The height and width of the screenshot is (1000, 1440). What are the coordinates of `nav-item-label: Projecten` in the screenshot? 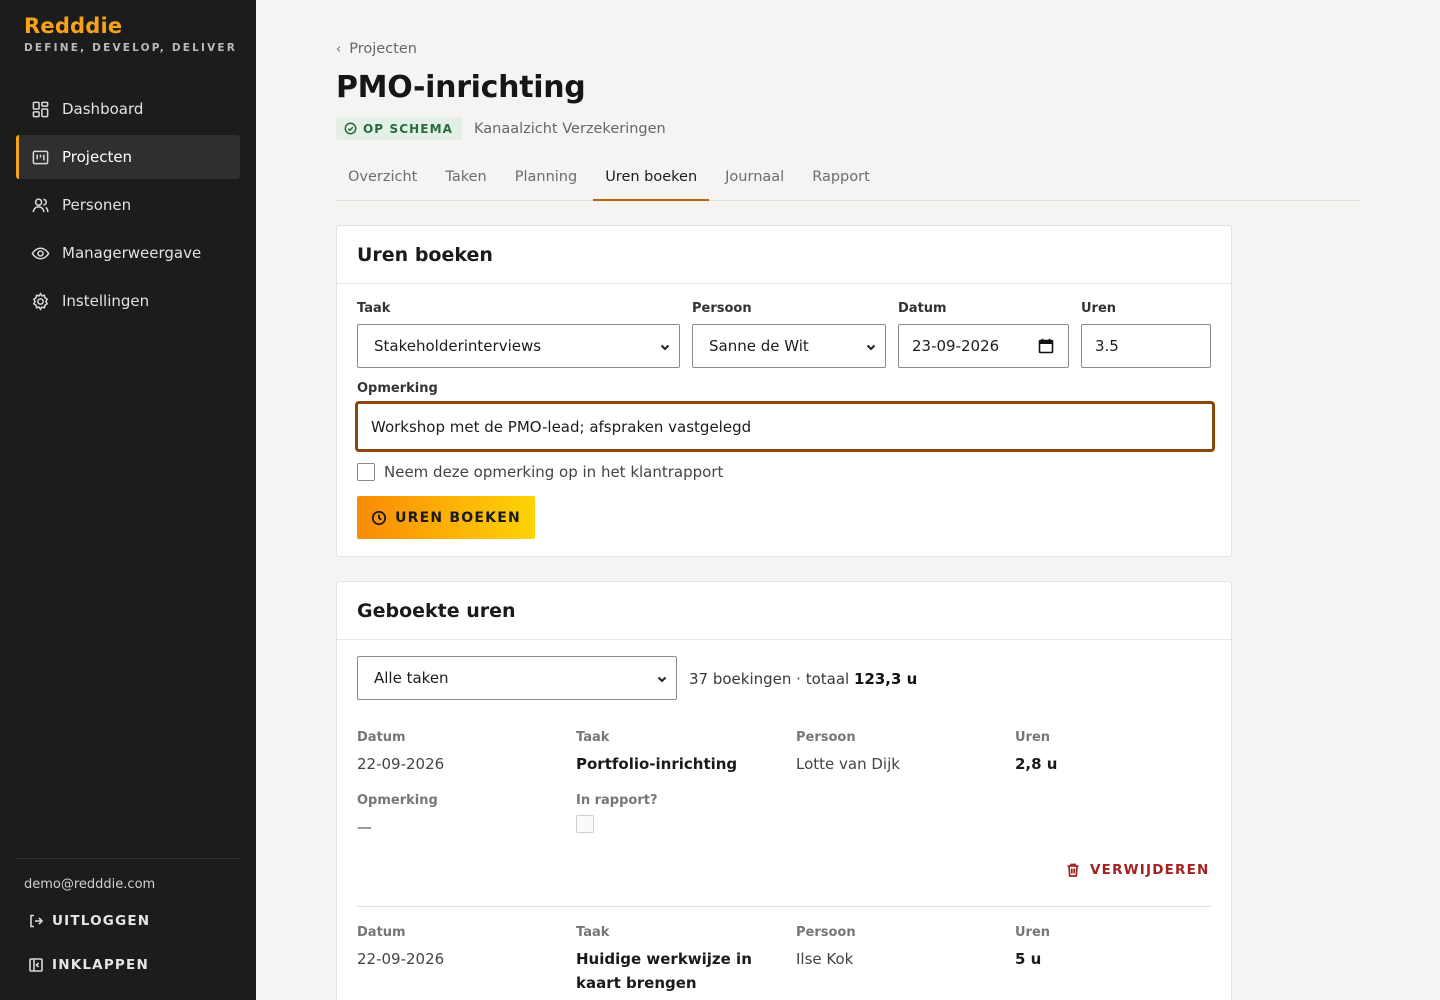 It's located at (97, 157).